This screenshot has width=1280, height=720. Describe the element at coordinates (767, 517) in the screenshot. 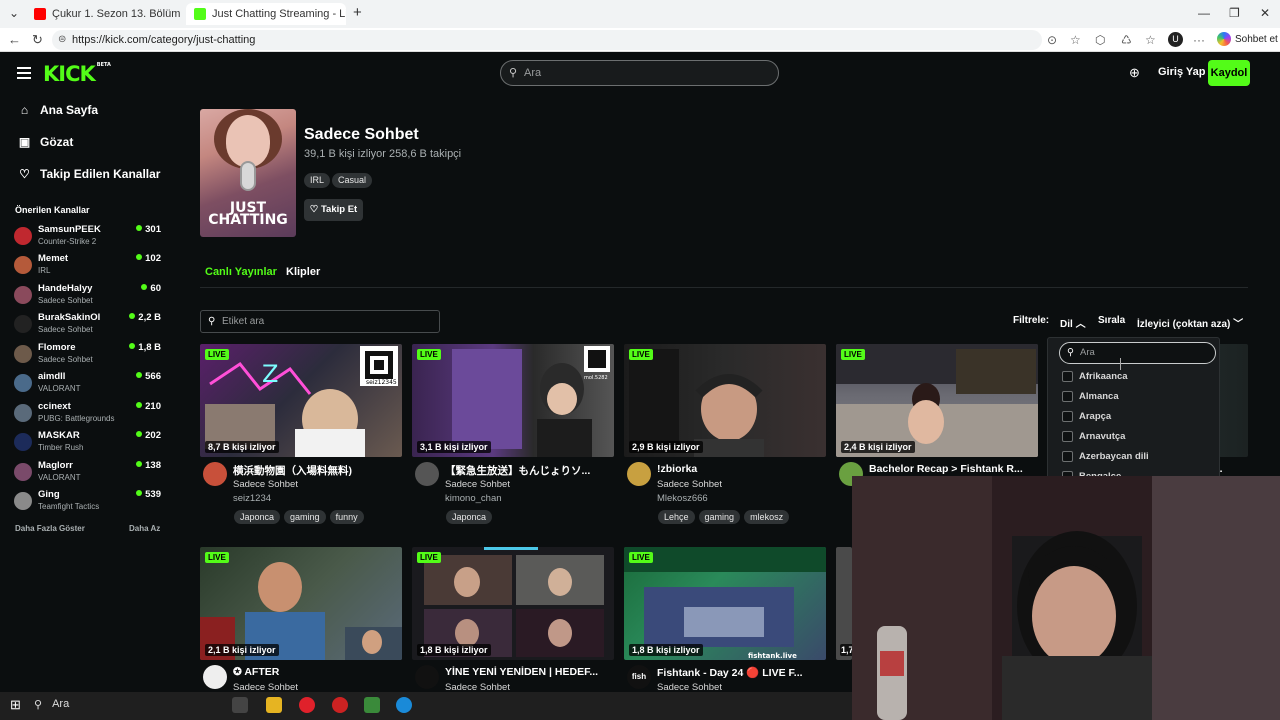

I see `tag-pill: mlekosz` at that location.